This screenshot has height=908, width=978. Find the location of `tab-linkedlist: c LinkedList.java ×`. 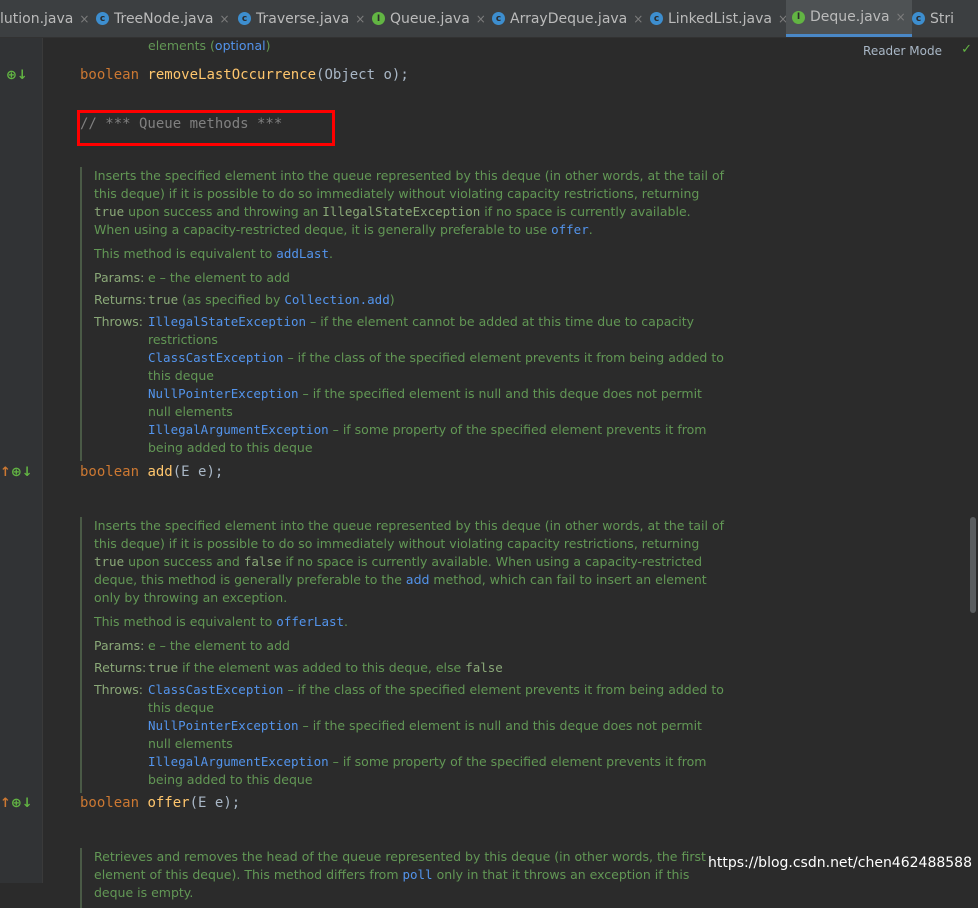

tab-linkedlist: c LinkedList.java × is located at coordinates (719, 18).